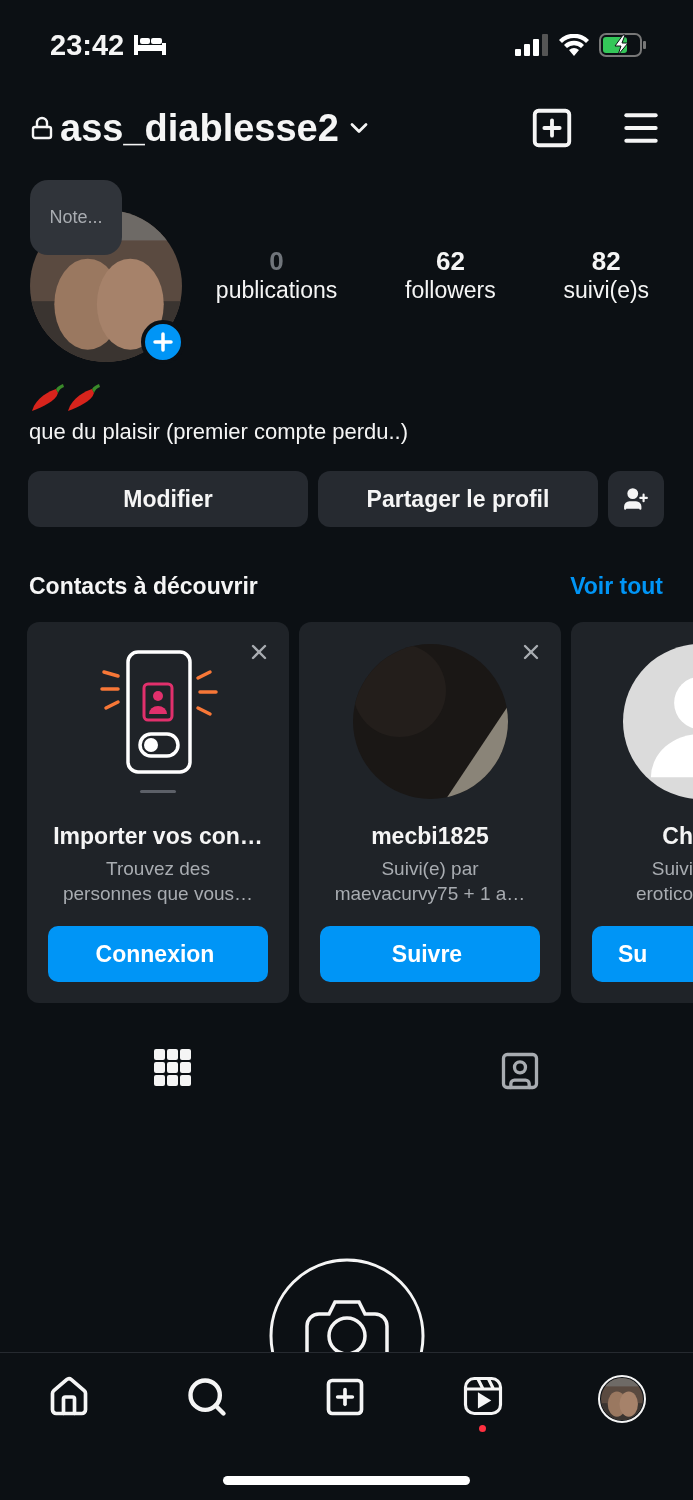 This screenshot has width=693, height=1500. Describe the element at coordinates (664, 894) in the screenshot. I see `suggestion-subtitle: erotico` at that location.